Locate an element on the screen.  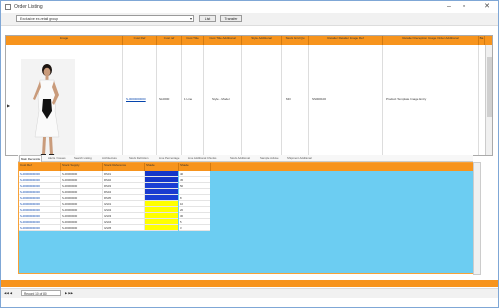
row-cust-ref: S-00000000000 is located at coordinates (40, 228).